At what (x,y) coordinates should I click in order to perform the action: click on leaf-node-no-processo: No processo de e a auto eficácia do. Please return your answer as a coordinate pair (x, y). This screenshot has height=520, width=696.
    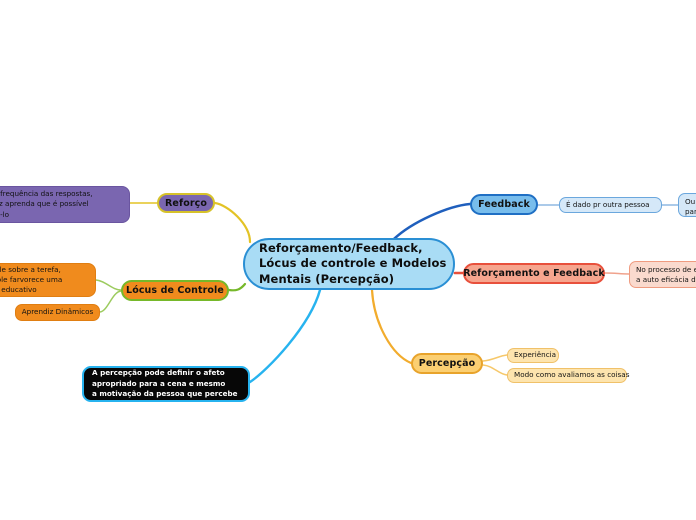
    Looking at the image, I should click on (662, 274).